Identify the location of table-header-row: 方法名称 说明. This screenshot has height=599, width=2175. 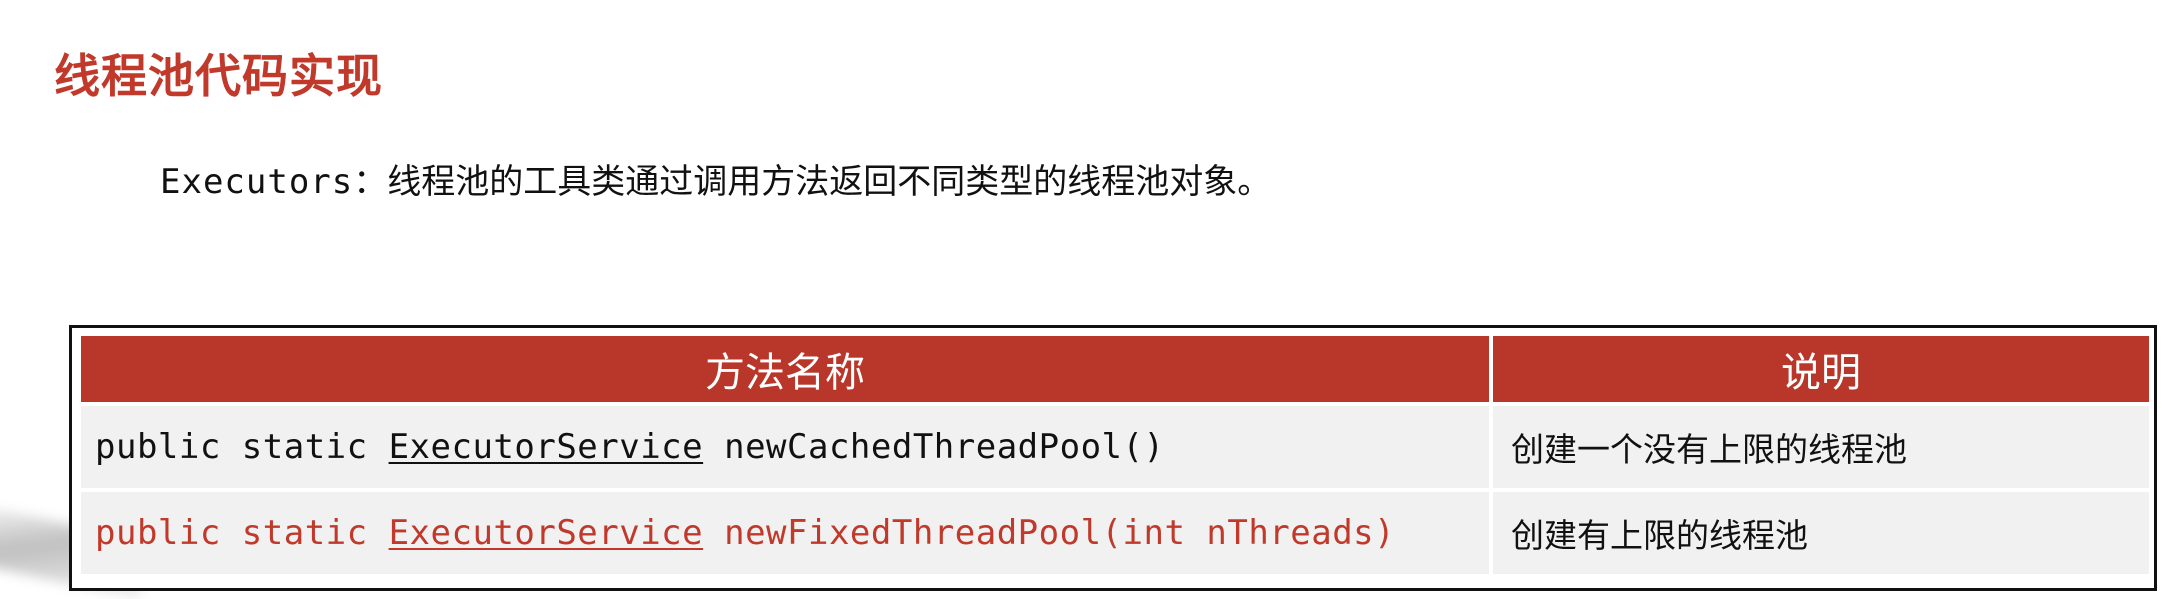
(1115, 369).